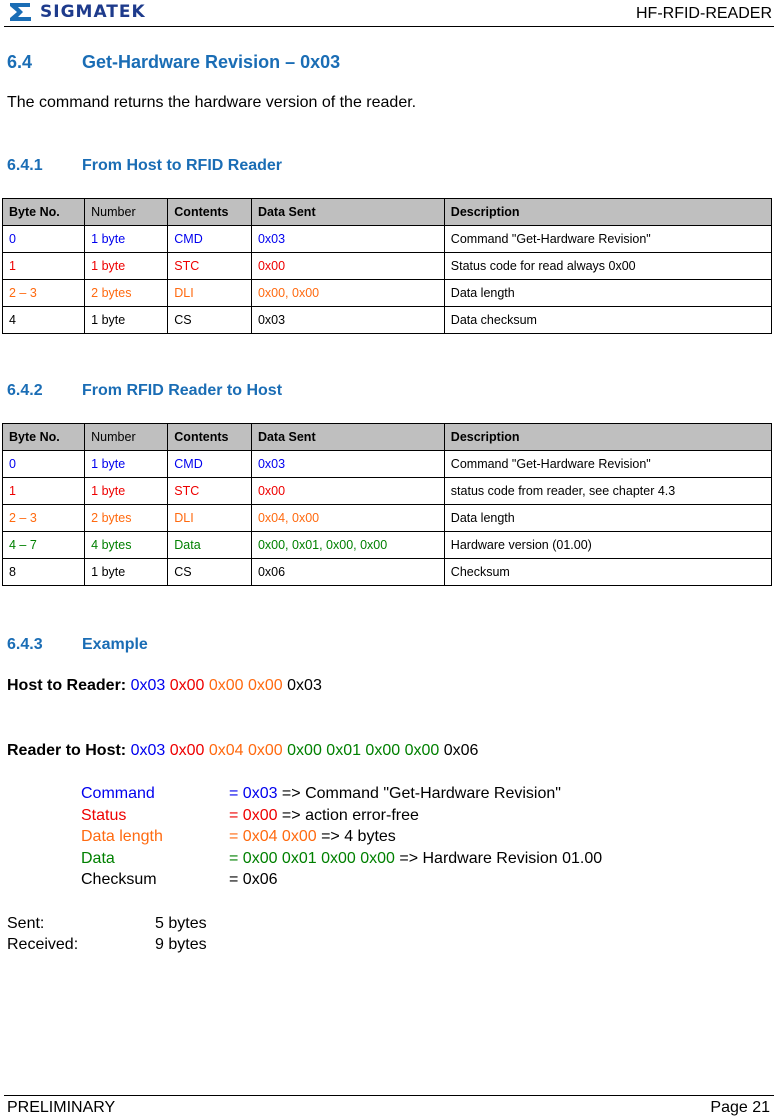  I want to click on subsection-heading-example: 6.4.3 Example, so click(77, 645).